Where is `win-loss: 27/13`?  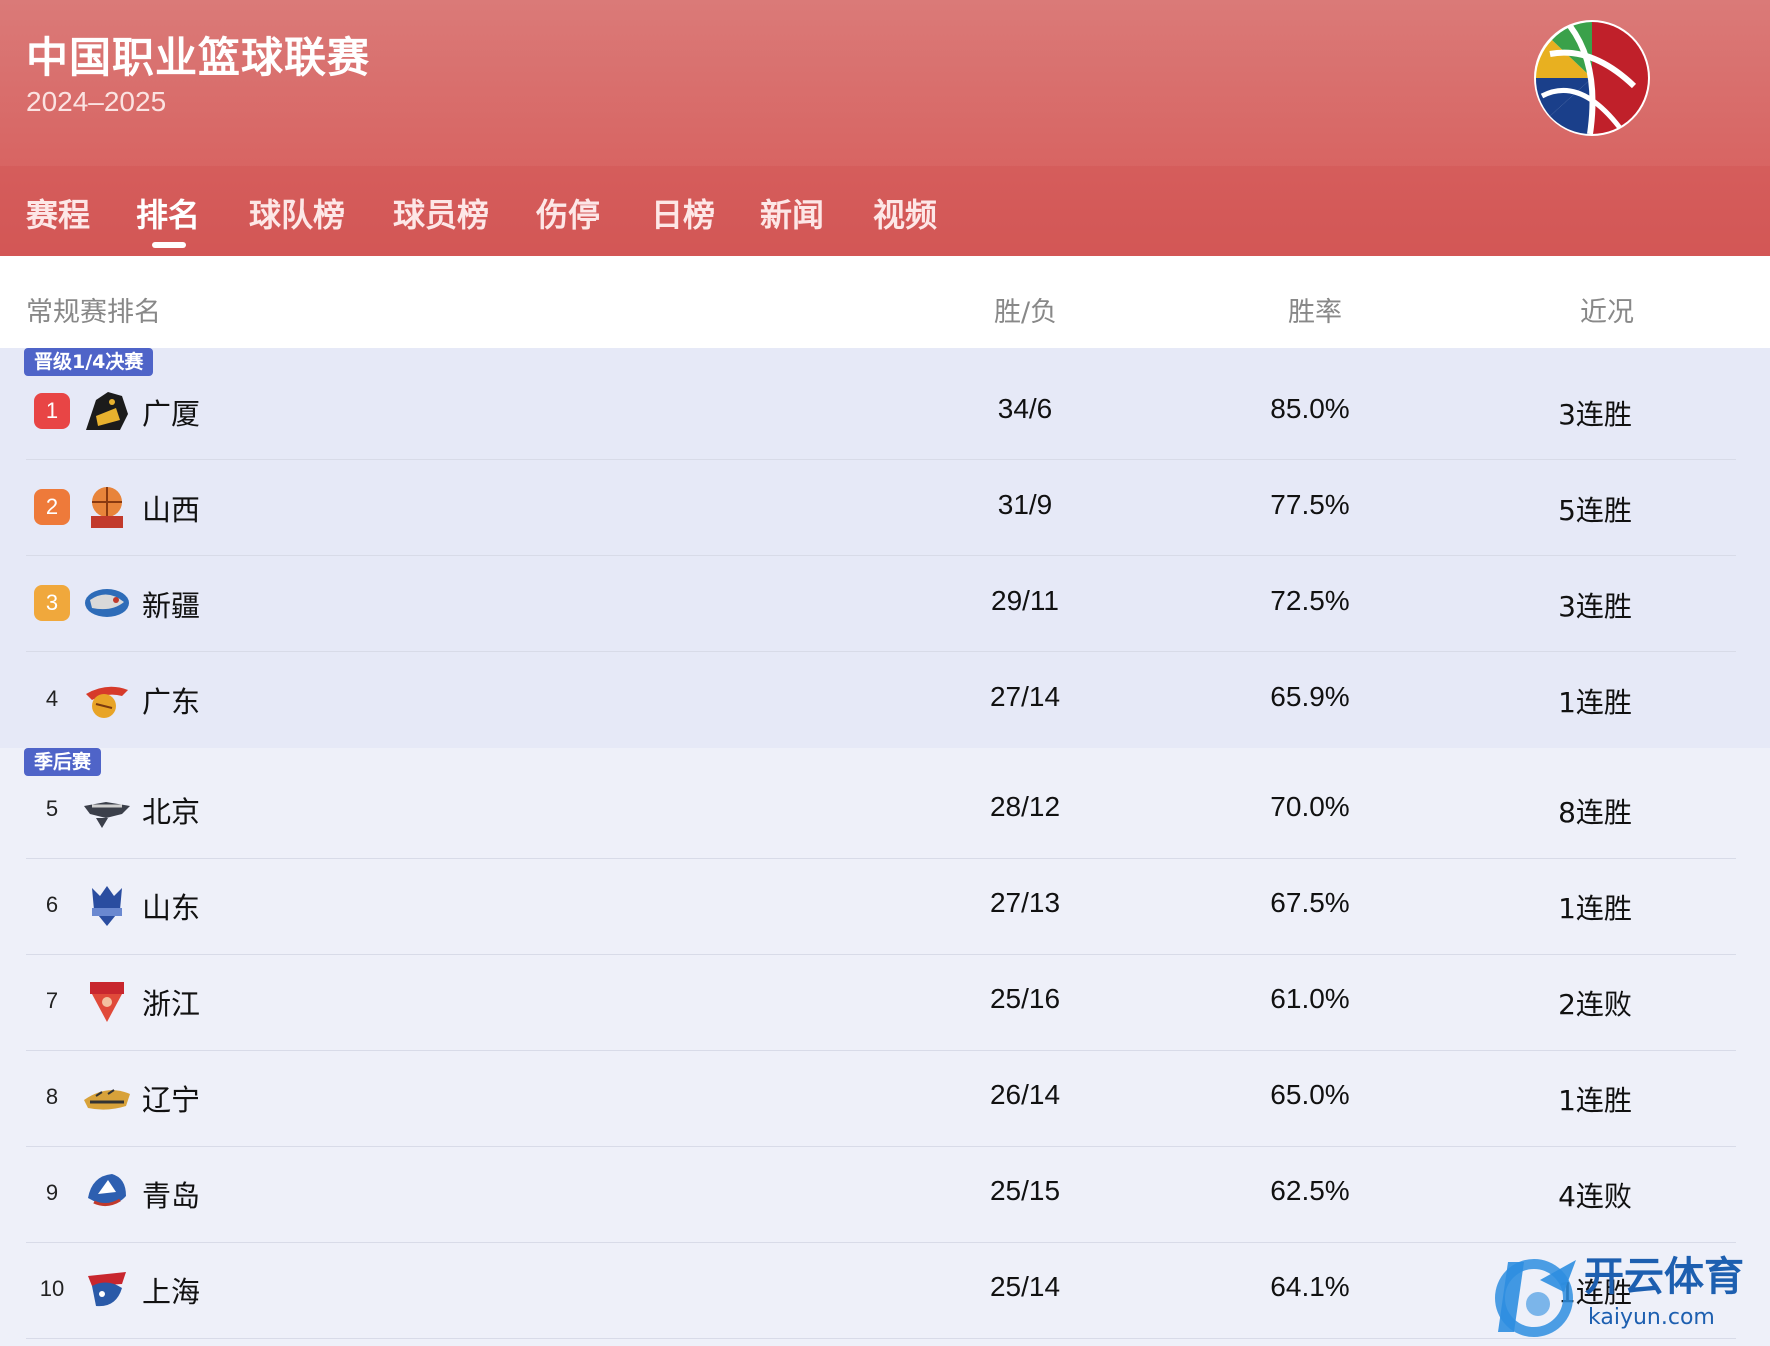 win-loss: 27/13 is located at coordinates (1025, 902).